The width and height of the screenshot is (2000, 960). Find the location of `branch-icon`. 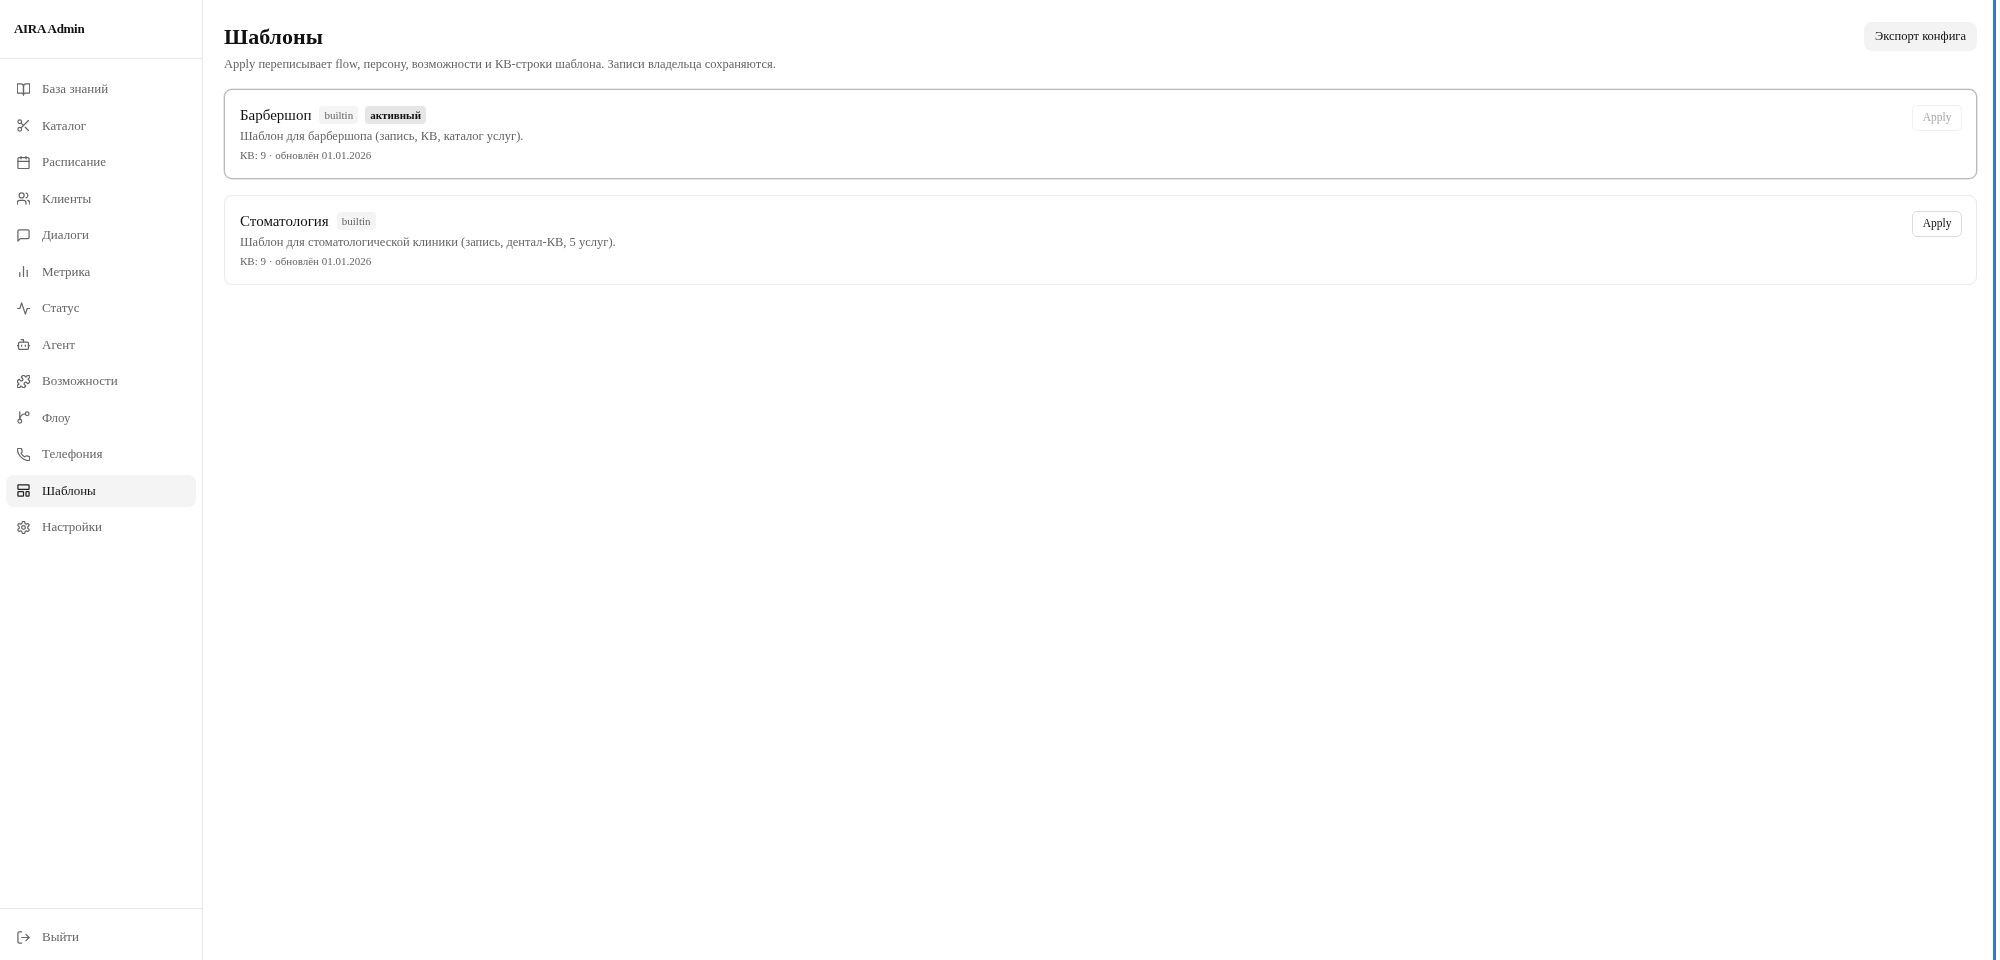

branch-icon is located at coordinates (23, 417).